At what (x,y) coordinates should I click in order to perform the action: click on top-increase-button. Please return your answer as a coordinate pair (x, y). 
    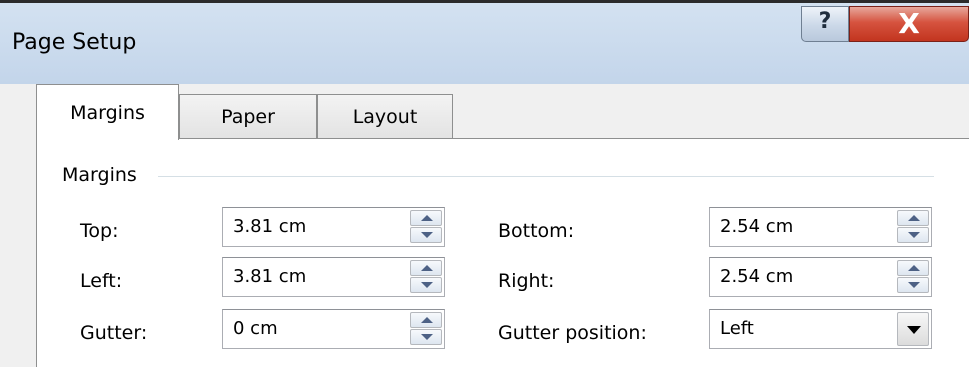
    Looking at the image, I should click on (426, 218).